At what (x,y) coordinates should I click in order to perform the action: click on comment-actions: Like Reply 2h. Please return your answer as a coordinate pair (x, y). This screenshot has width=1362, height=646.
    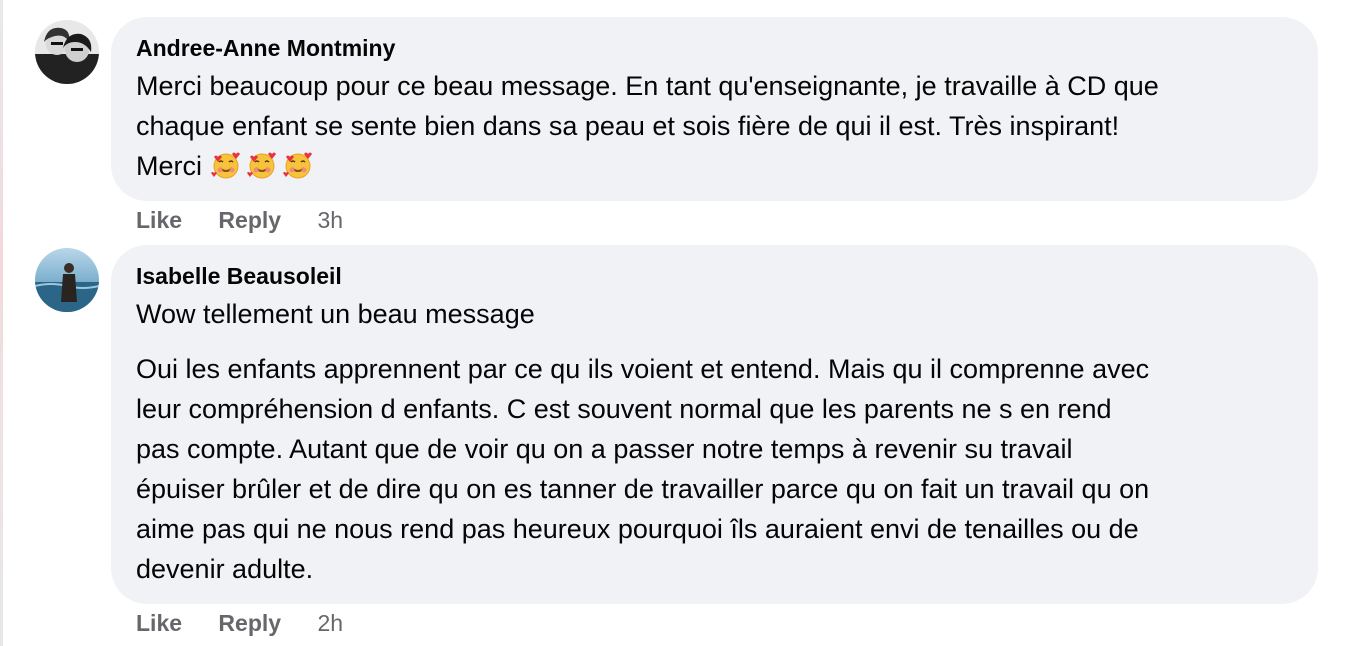
    Looking at the image, I should click on (239, 623).